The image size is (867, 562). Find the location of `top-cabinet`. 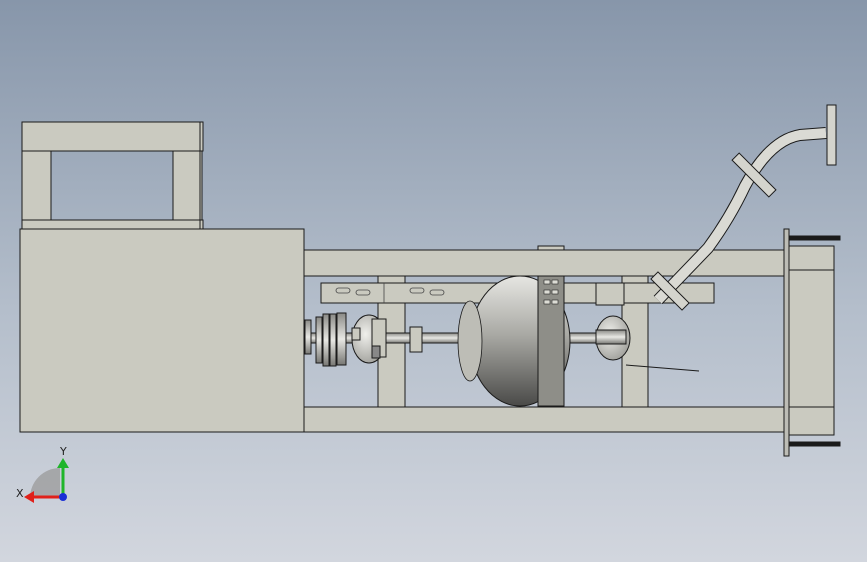

top-cabinet is located at coordinates (112, 175).